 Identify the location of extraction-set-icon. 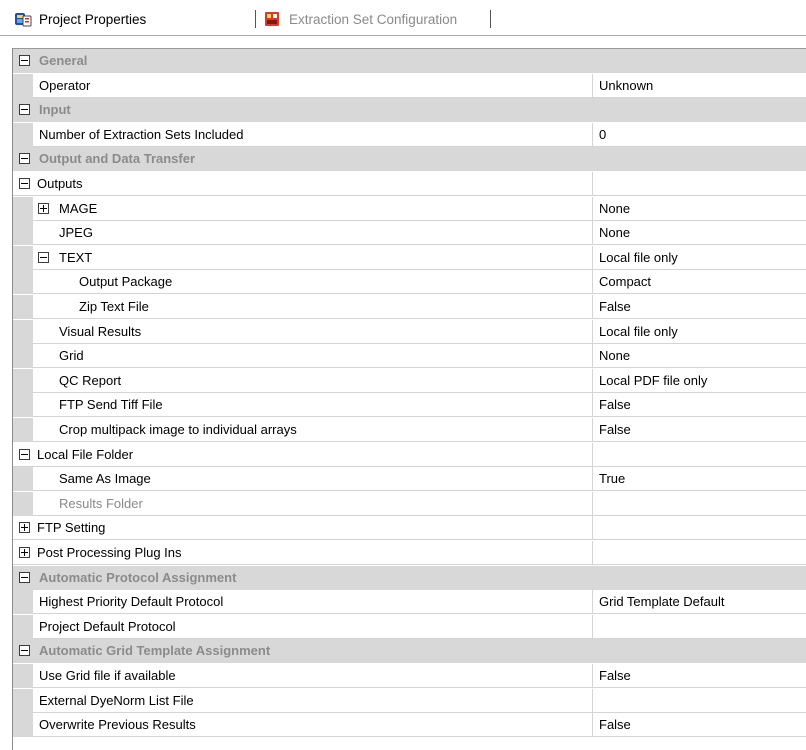
(273, 19).